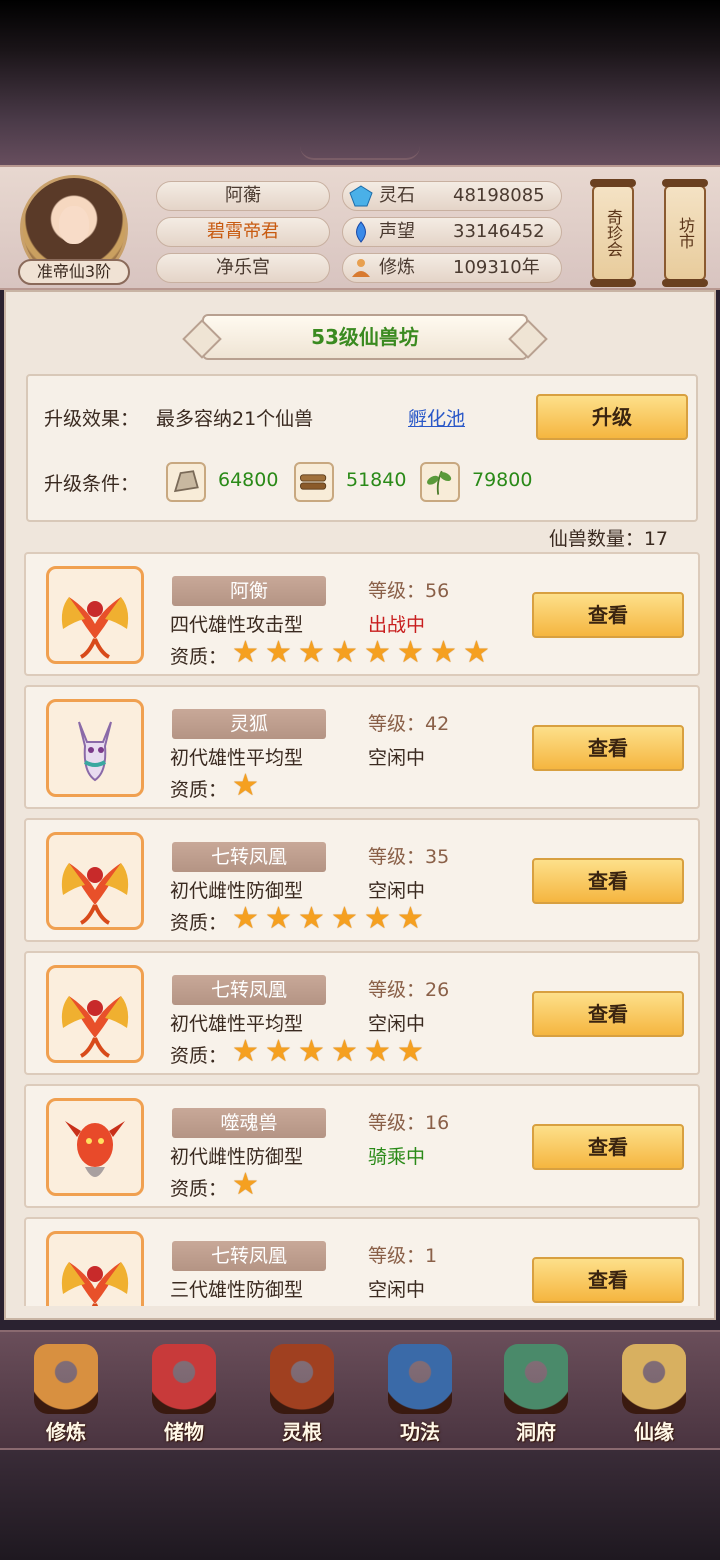 This screenshot has width=720, height=1560. I want to click on beast-status: 骑乘中, so click(397, 1157).